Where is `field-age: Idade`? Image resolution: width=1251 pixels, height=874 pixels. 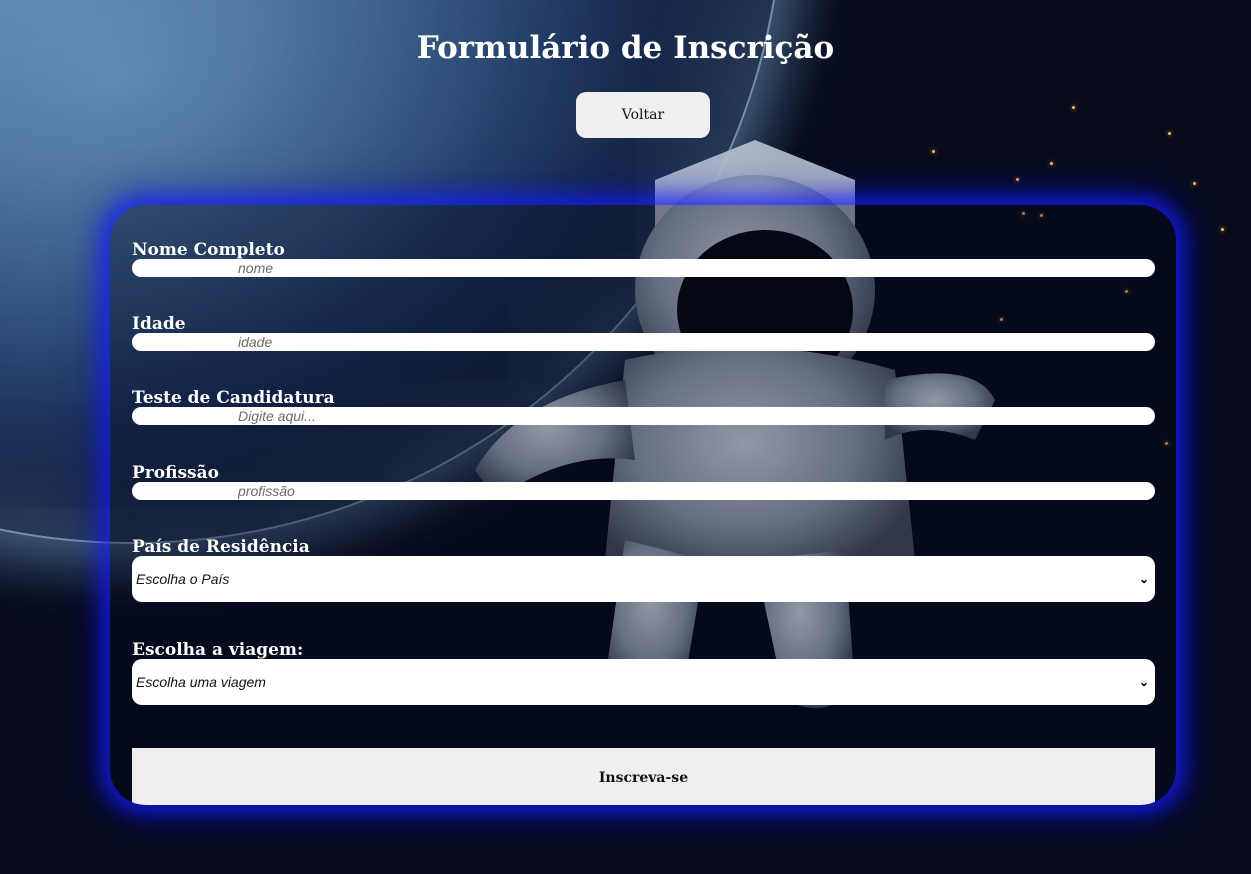 field-age: Idade is located at coordinates (643, 333).